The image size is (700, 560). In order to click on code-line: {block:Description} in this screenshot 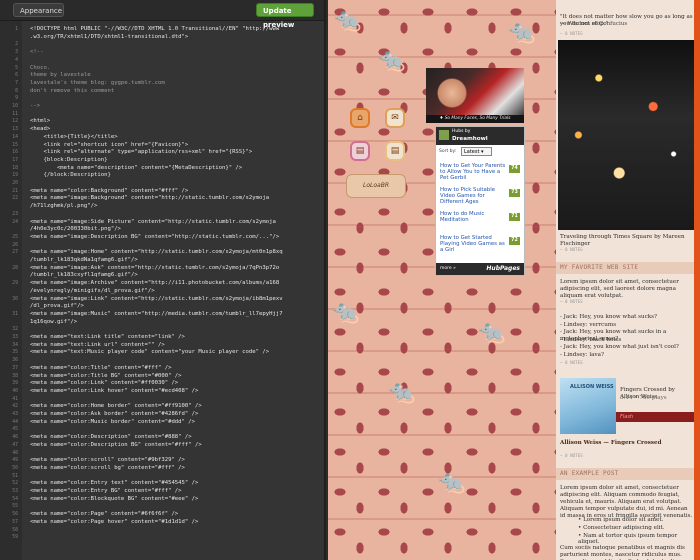, I will do `click(68, 160)`.